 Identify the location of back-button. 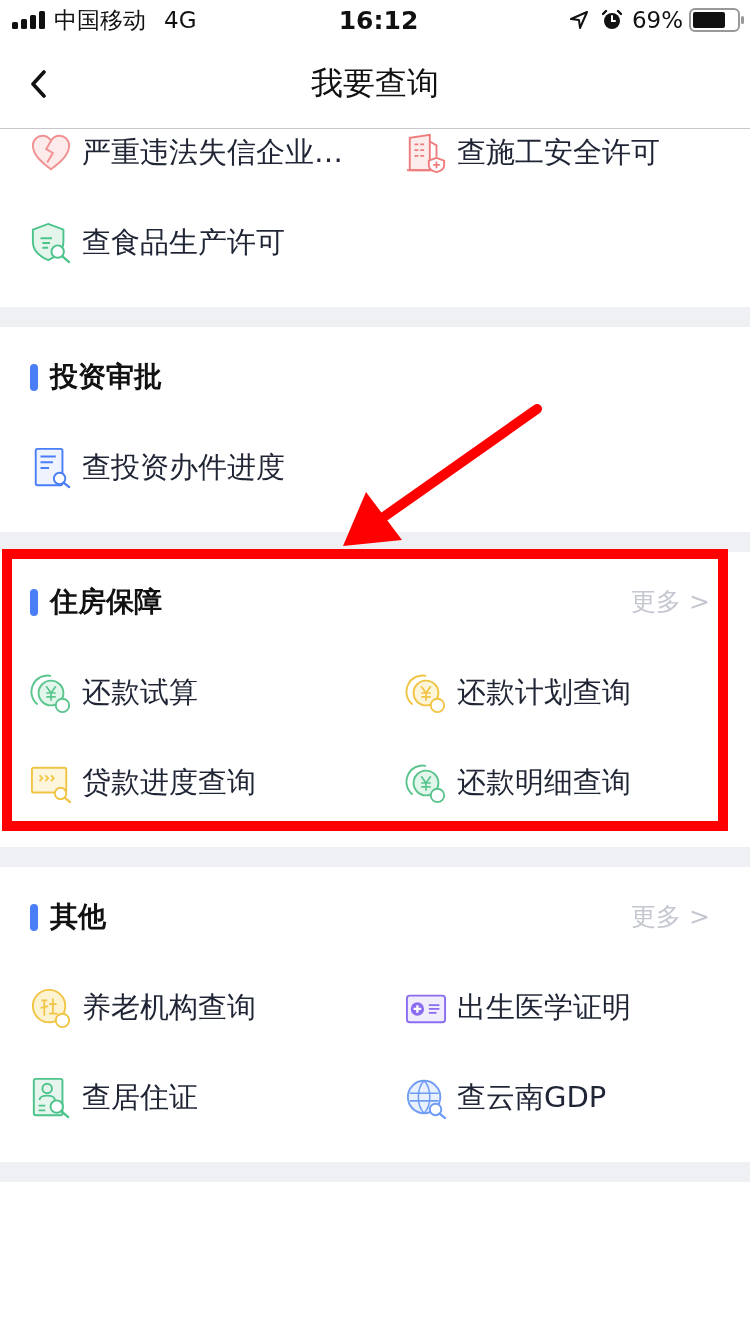
(38, 84).